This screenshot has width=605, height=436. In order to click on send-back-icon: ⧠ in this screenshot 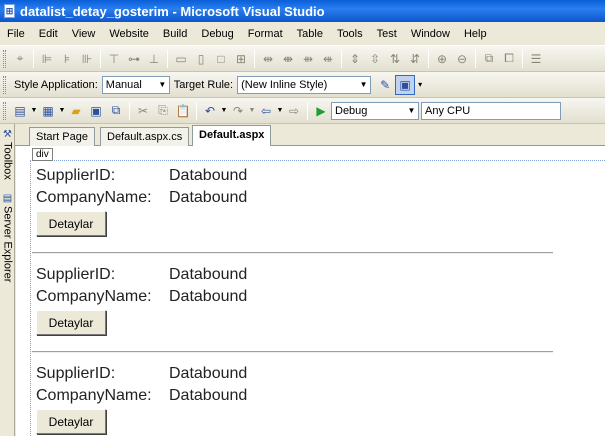, I will do `click(509, 59)`.